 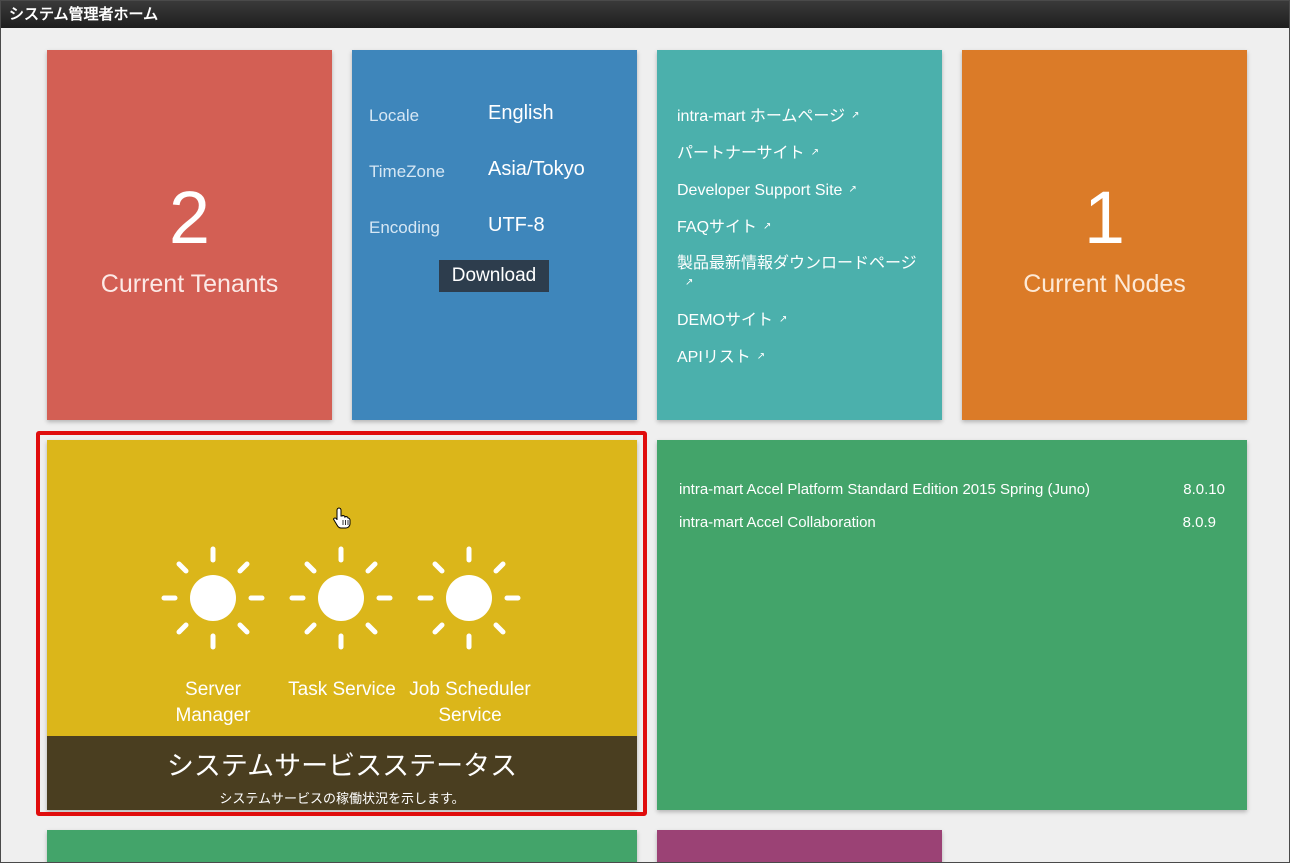 I want to click on current-tenants-tile: 2 Current Tenants, so click(x=189, y=235).